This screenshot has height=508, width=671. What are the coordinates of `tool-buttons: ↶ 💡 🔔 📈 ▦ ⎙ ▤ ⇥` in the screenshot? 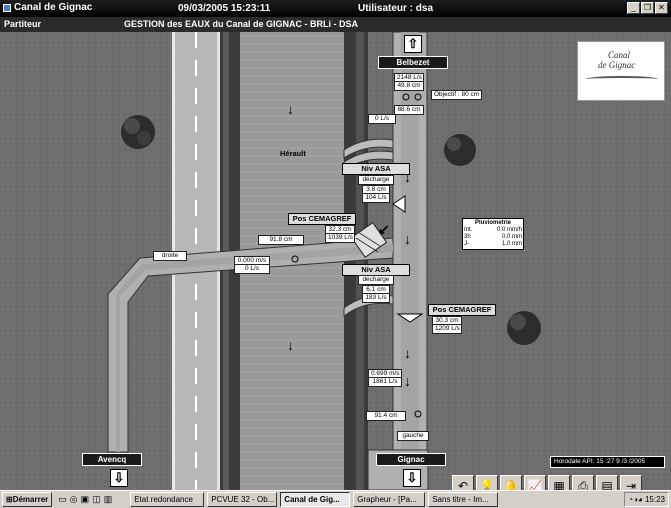 It's located at (547, 482).